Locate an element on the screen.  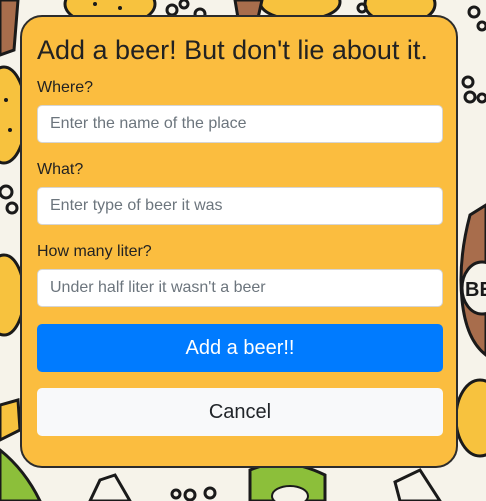
liter-label: How many liter? is located at coordinates (94, 251).